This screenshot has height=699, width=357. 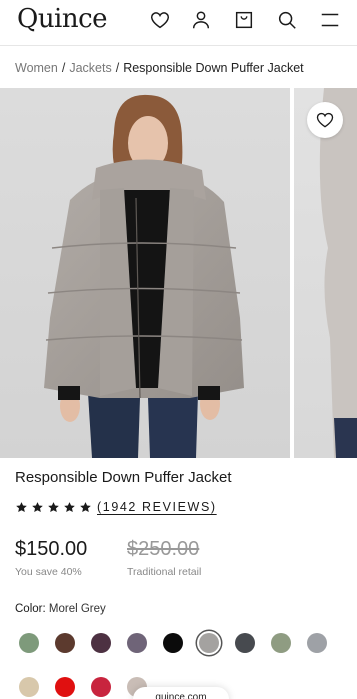 I want to click on menu-icon, so click(x=330, y=20).